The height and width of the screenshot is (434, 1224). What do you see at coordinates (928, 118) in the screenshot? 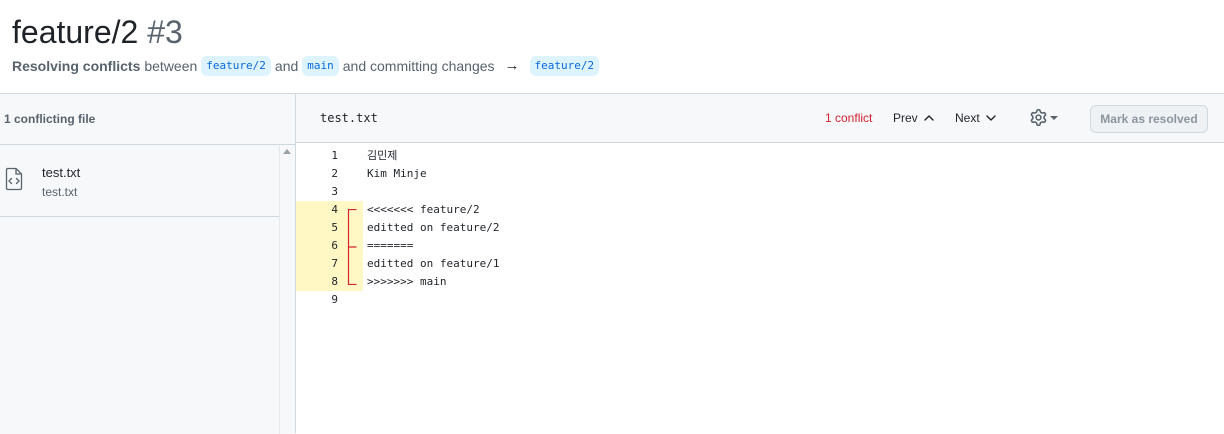
I see `chevron-up-icon` at bounding box center [928, 118].